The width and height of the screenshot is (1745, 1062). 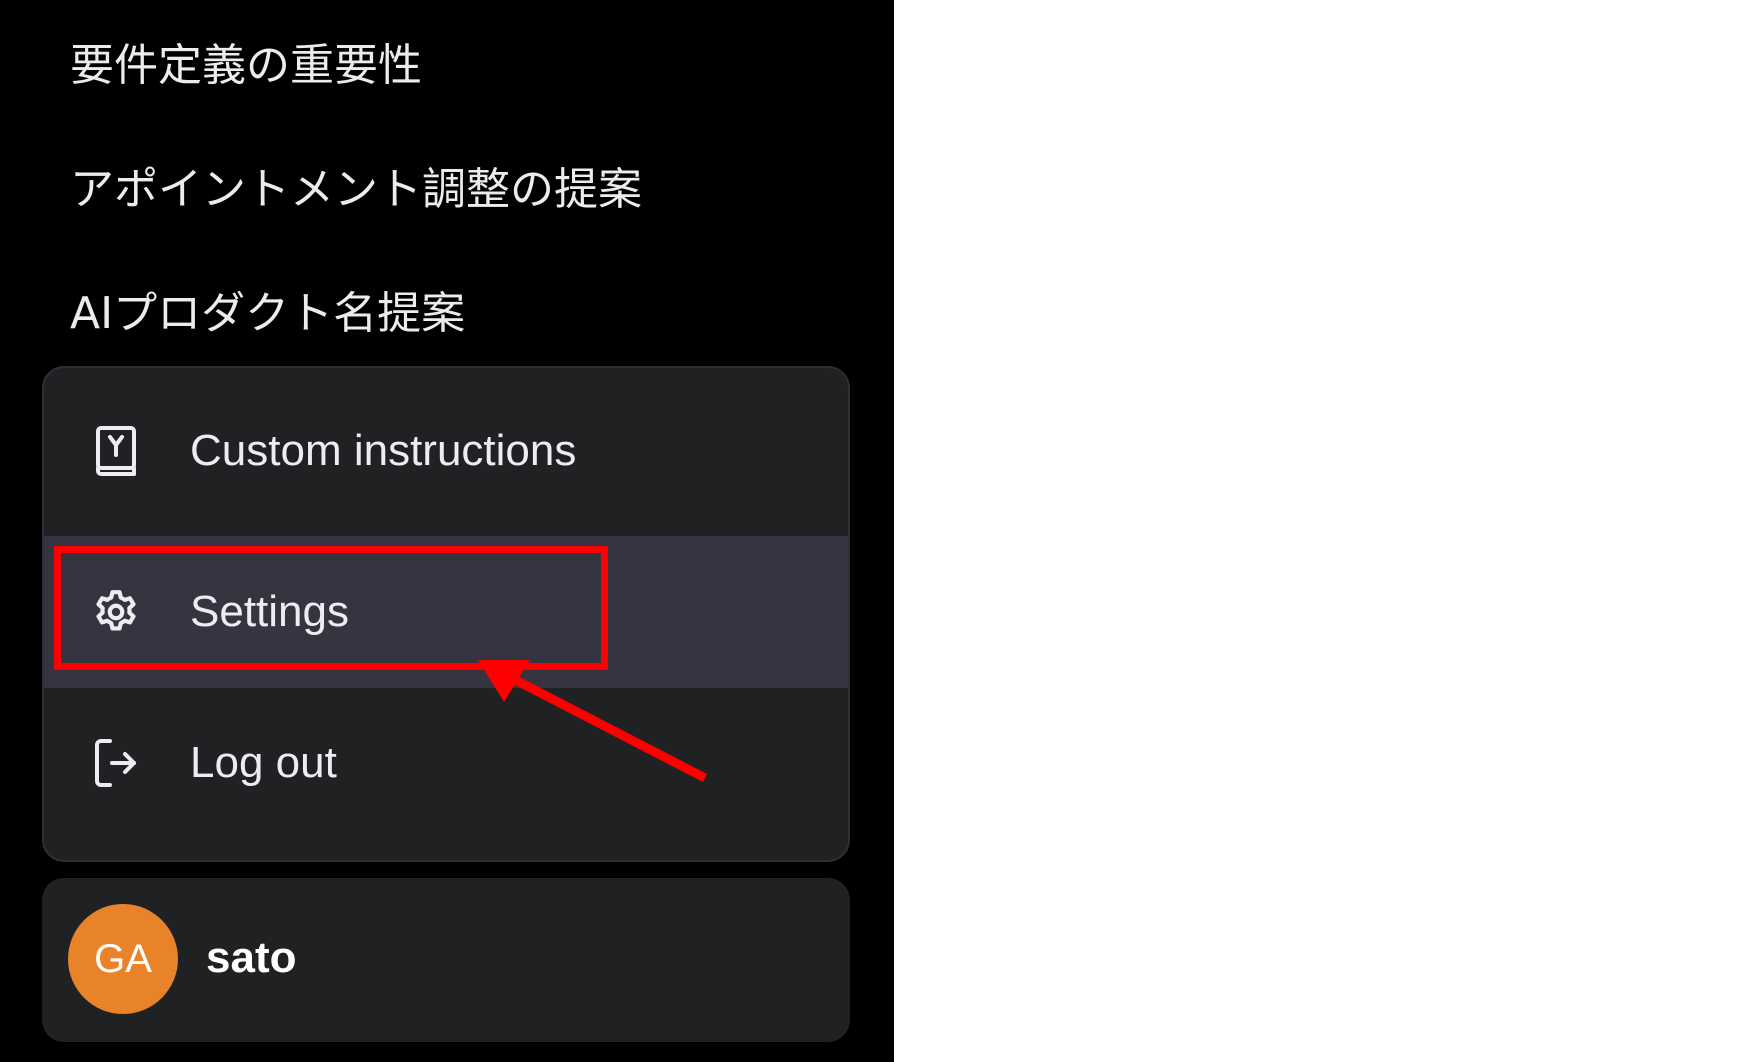 What do you see at coordinates (356, 190) in the screenshot?
I see `chat-history-item: アポイントメント調整の提案` at bounding box center [356, 190].